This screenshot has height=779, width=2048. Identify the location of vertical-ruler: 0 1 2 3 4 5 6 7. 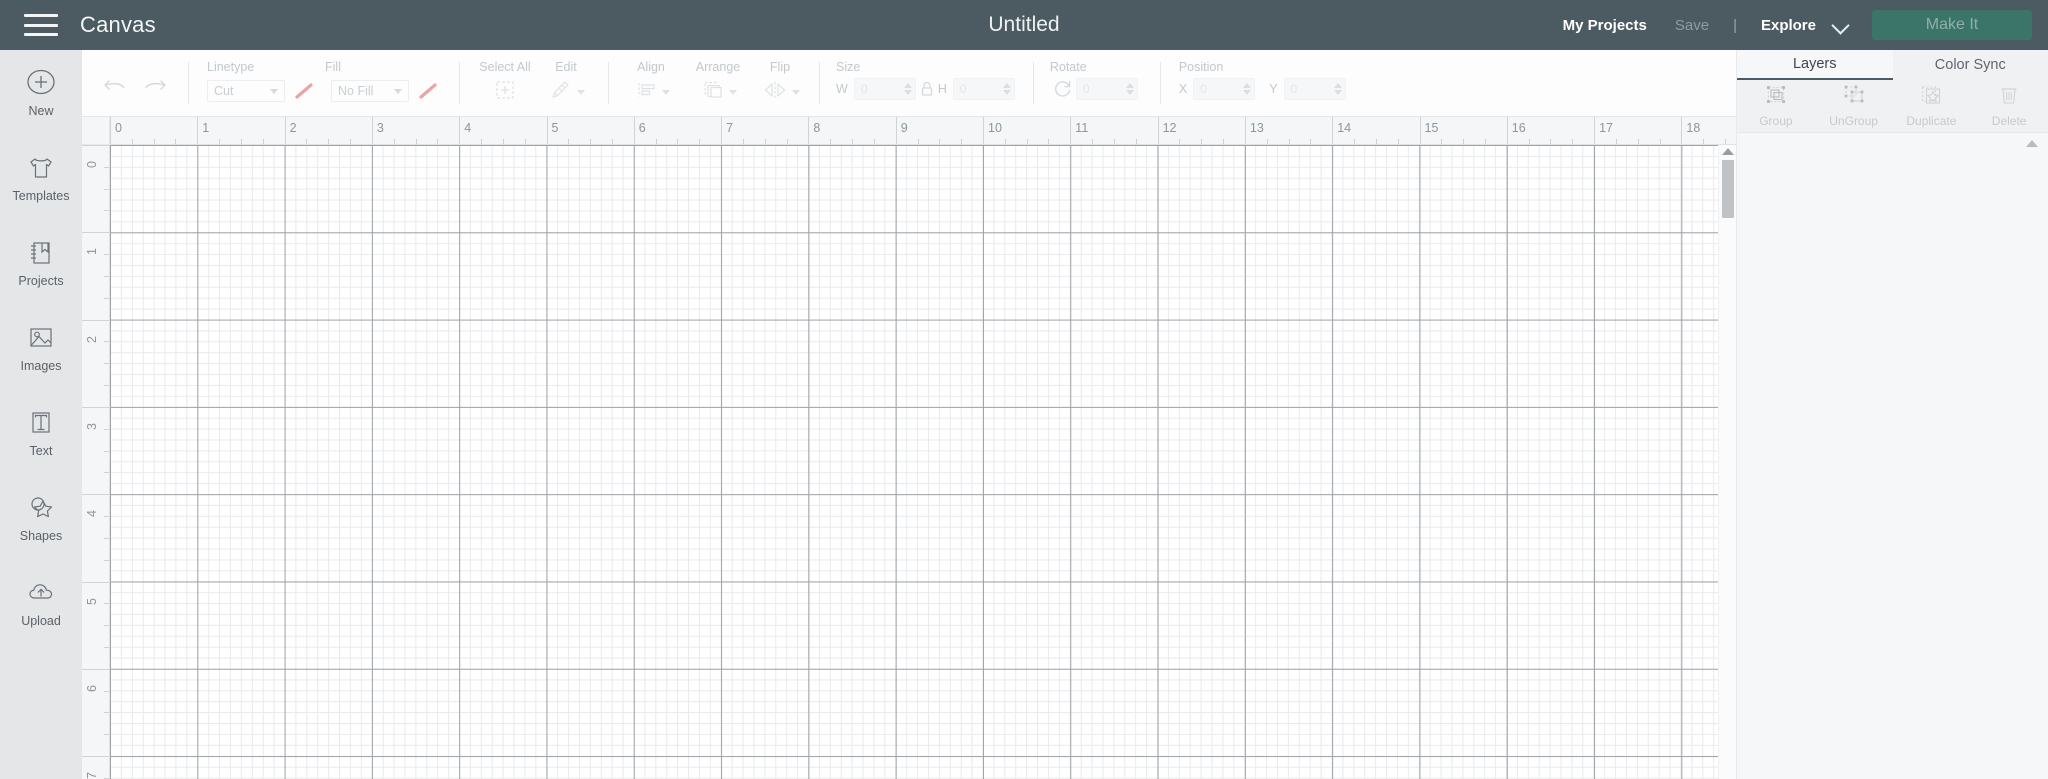
(96, 462).